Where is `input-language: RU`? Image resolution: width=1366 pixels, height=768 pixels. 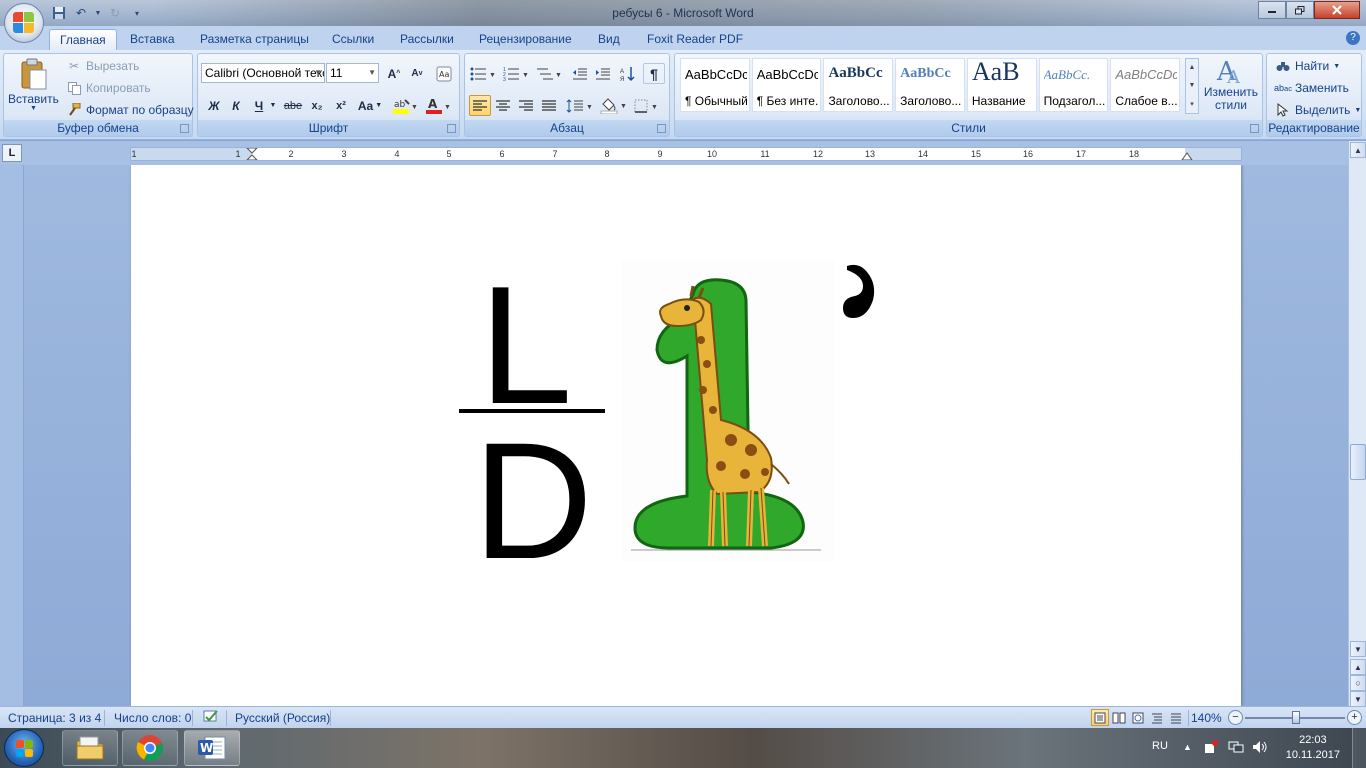
input-language: RU is located at coordinates (1160, 746).